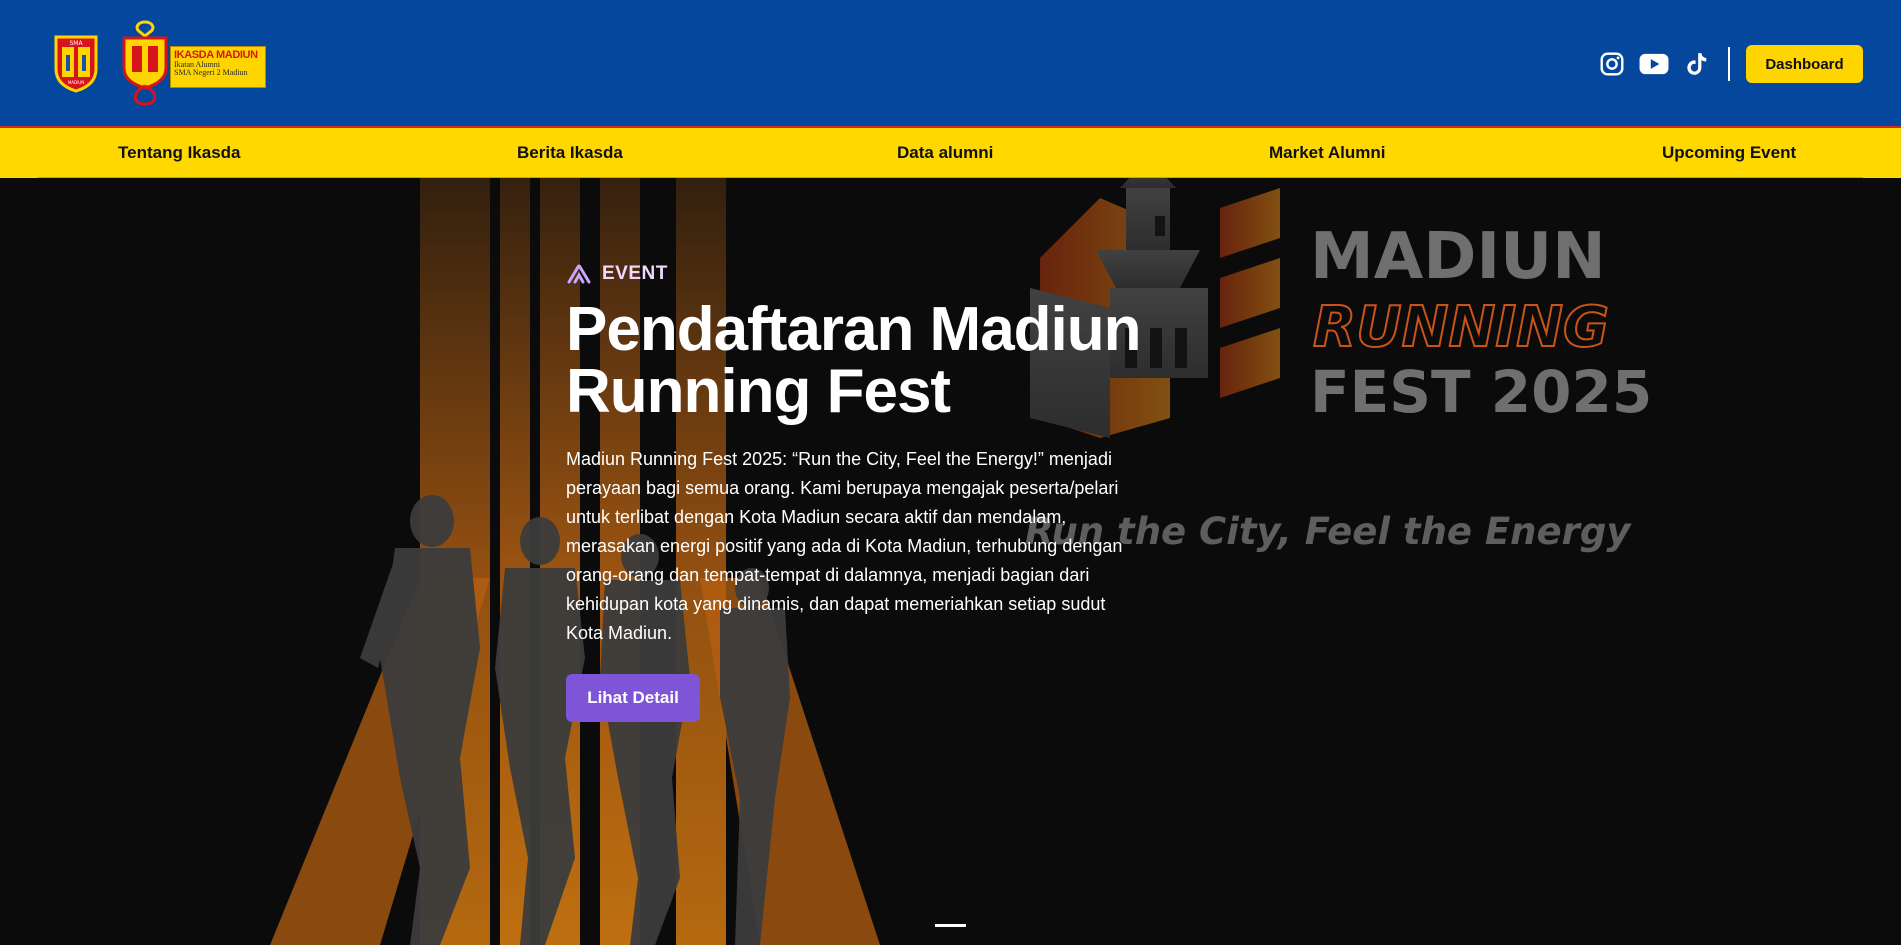  I want to click on poster-line2: RUNNING, so click(1461, 327).